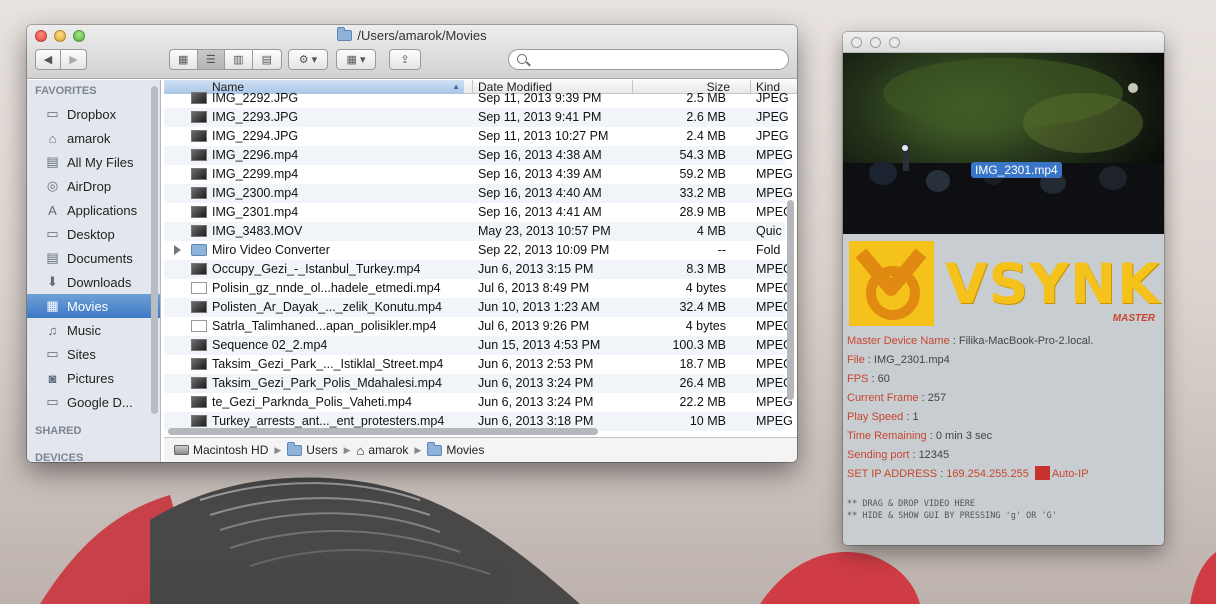 This screenshot has width=1216, height=604. Describe the element at coordinates (987, 474) in the screenshot. I see `ip-address-field: 169.254.255.255` at that location.